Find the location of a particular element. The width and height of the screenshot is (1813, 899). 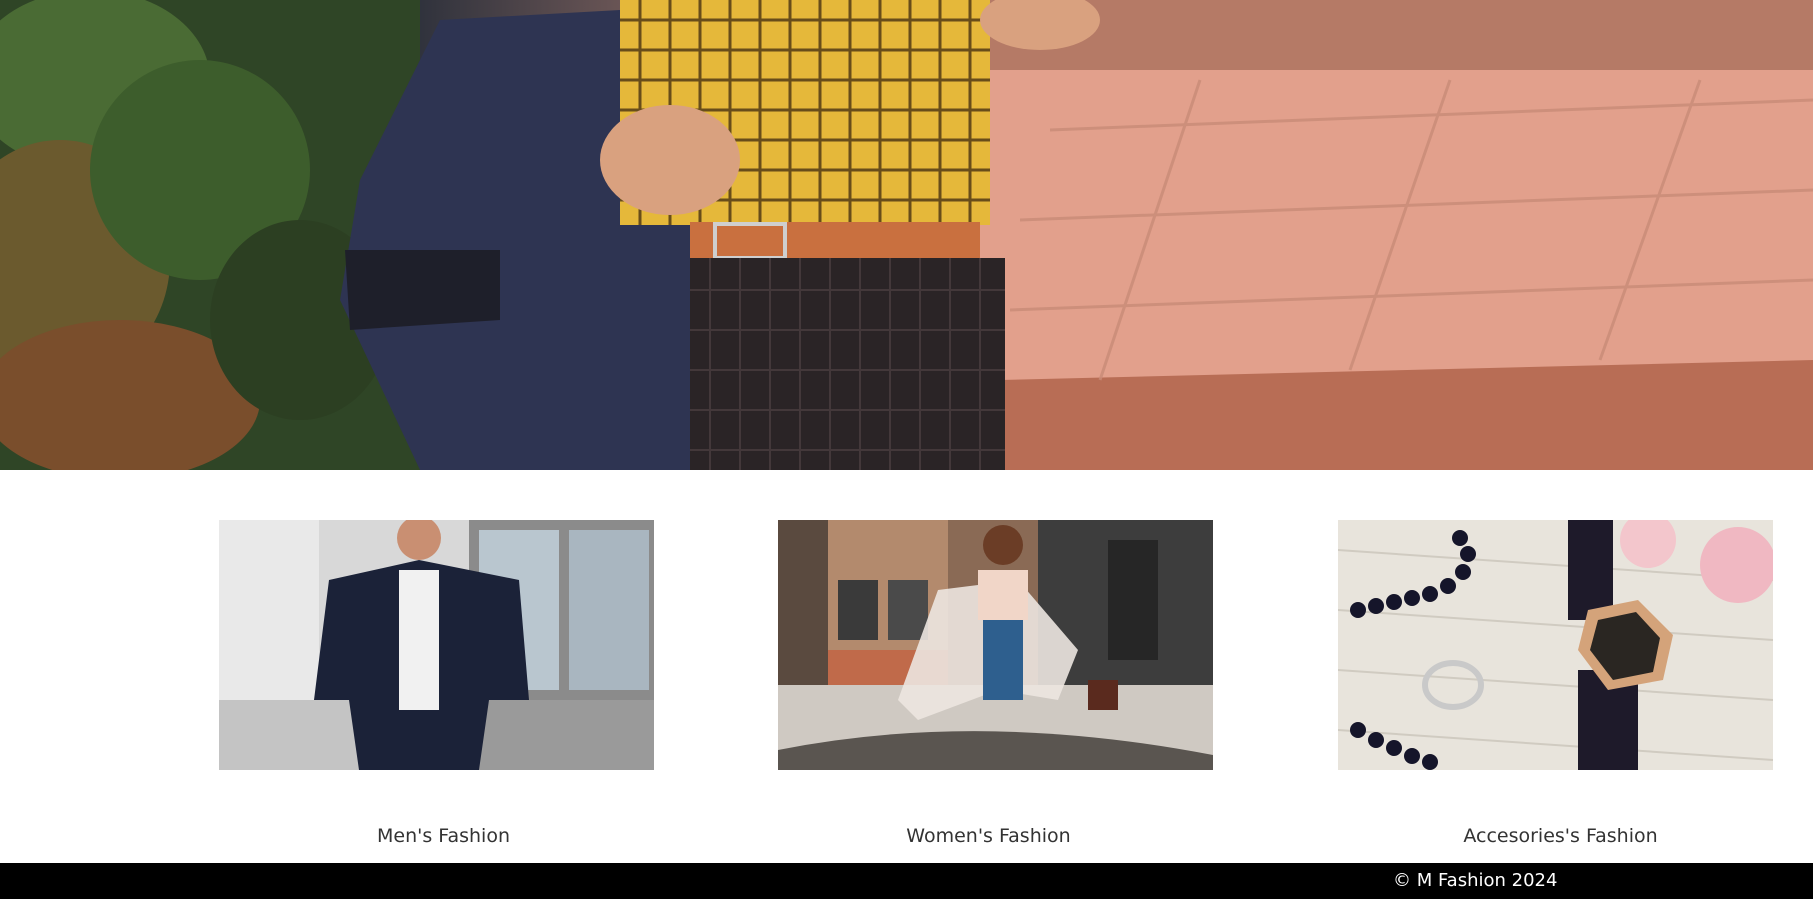

accessories-fashion-label: Accesories's Fashion is located at coordinates (1560, 836).